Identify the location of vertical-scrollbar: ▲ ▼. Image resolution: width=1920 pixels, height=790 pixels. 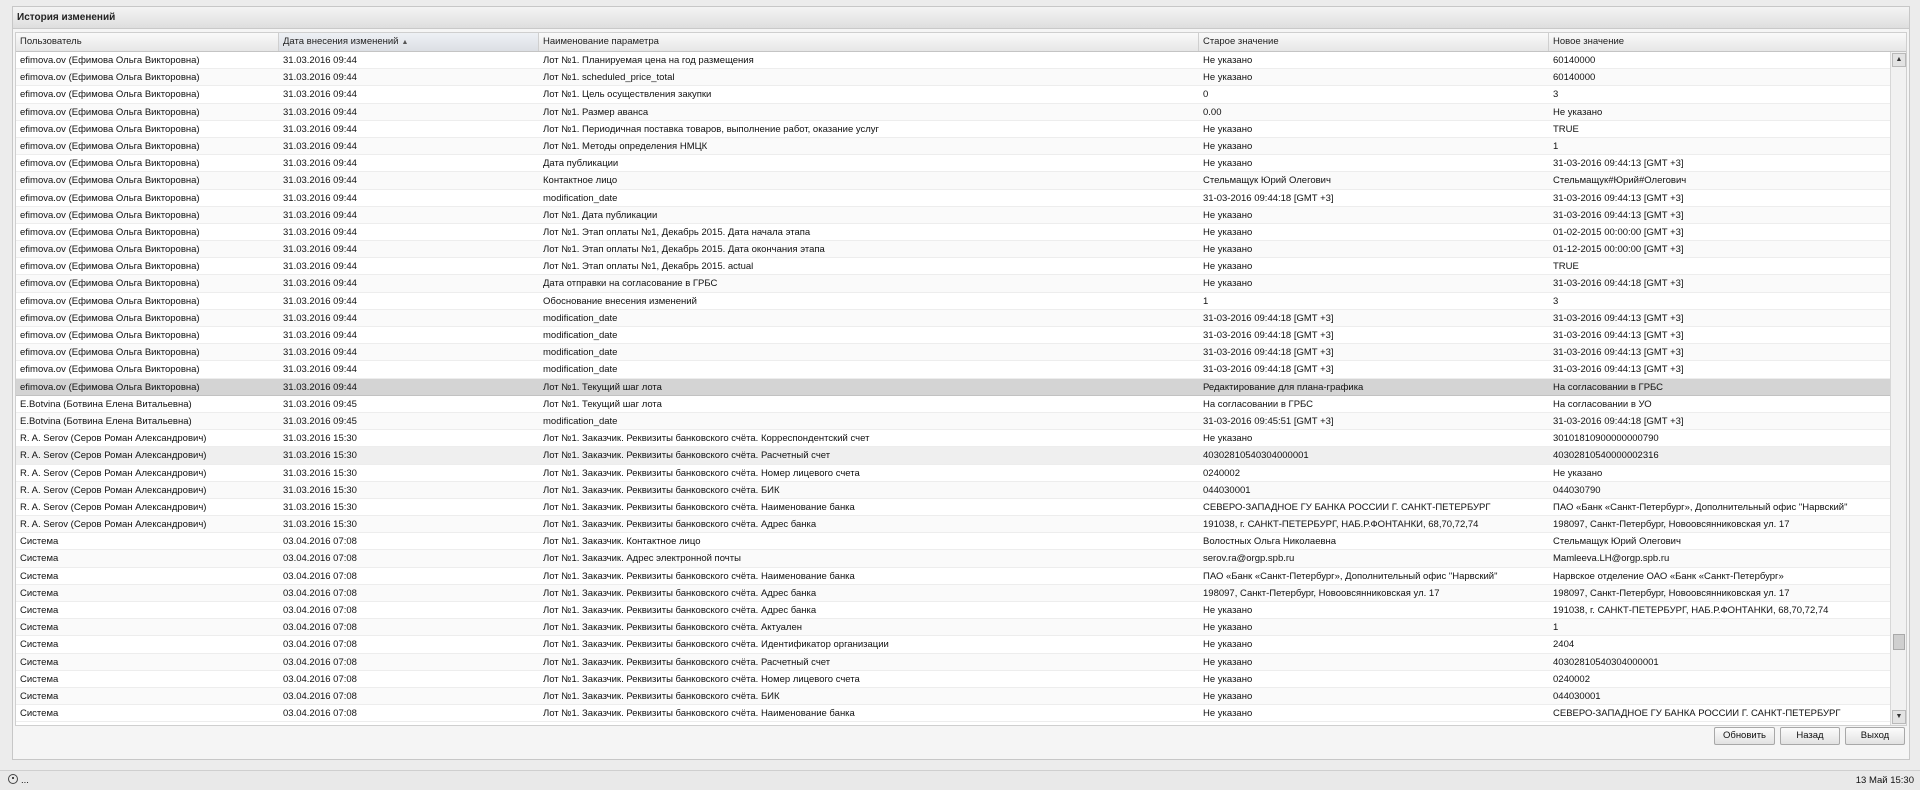
(1898, 388).